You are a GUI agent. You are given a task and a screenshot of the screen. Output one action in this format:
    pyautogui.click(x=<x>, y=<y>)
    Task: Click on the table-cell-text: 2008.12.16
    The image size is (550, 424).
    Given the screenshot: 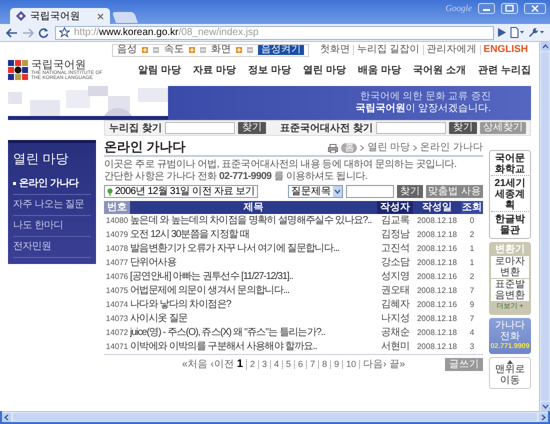 What is the action you would take?
    pyautogui.click(x=437, y=277)
    